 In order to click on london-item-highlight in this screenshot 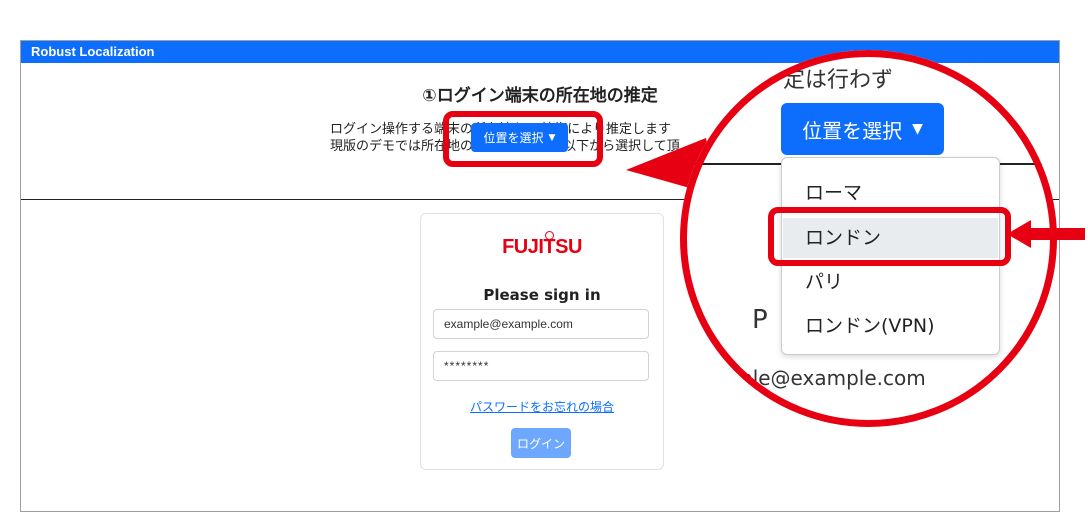, I will do `click(889, 236)`.